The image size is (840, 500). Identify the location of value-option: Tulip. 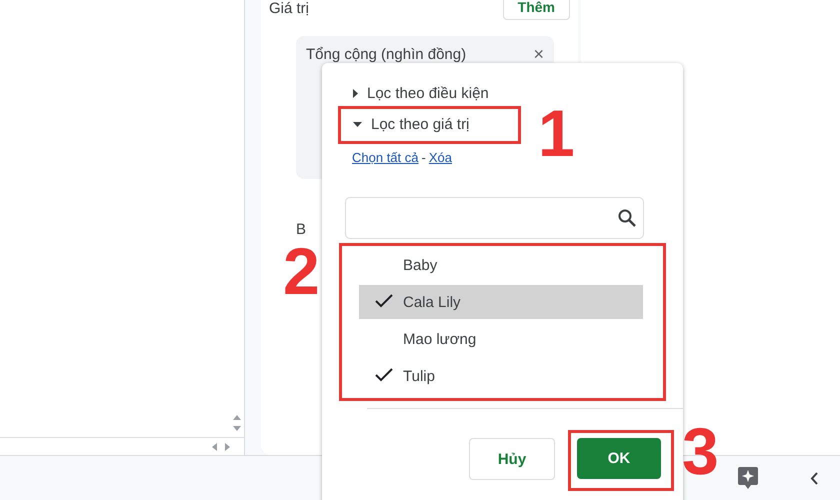
(501, 376).